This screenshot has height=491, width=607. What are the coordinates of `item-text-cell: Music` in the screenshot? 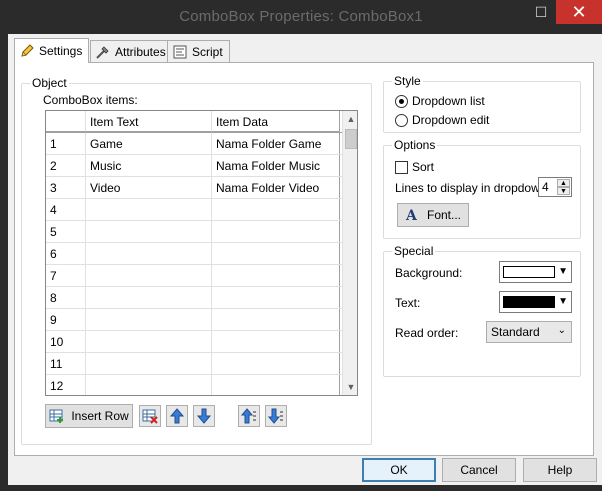 It's located at (149, 165).